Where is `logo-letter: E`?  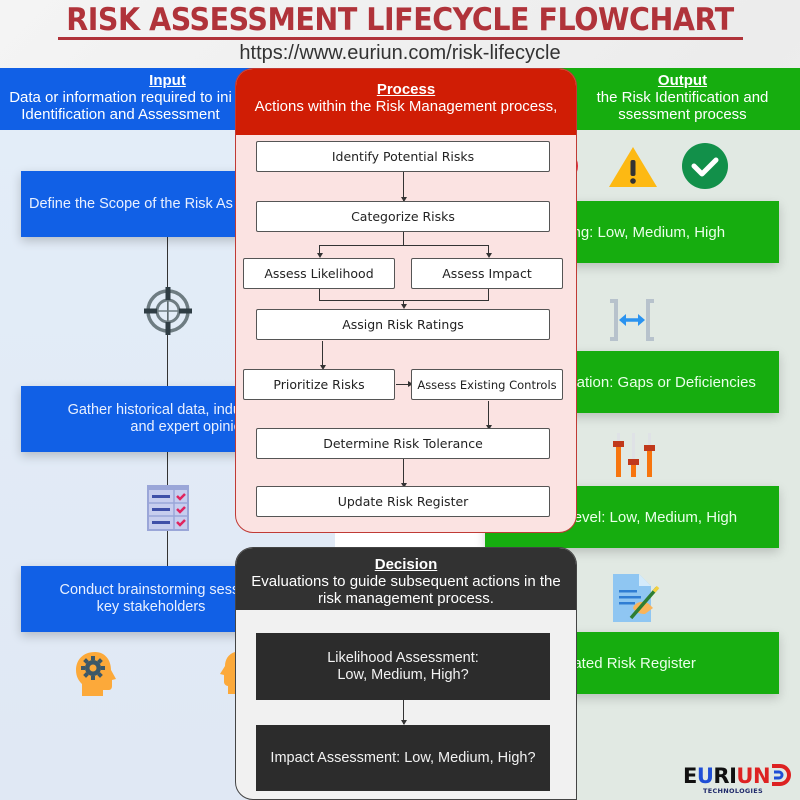 logo-letter: E is located at coordinates (690, 776).